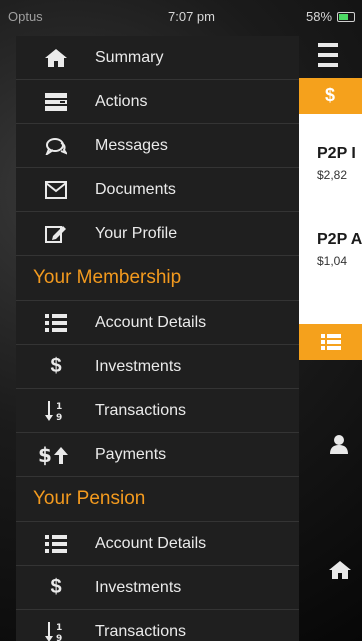 Image resolution: width=362 pixels, height=641 pixels. Describe the element at coordinates (121, 101) in the screenshot. I see `menu-item-label: Actions` at that location.